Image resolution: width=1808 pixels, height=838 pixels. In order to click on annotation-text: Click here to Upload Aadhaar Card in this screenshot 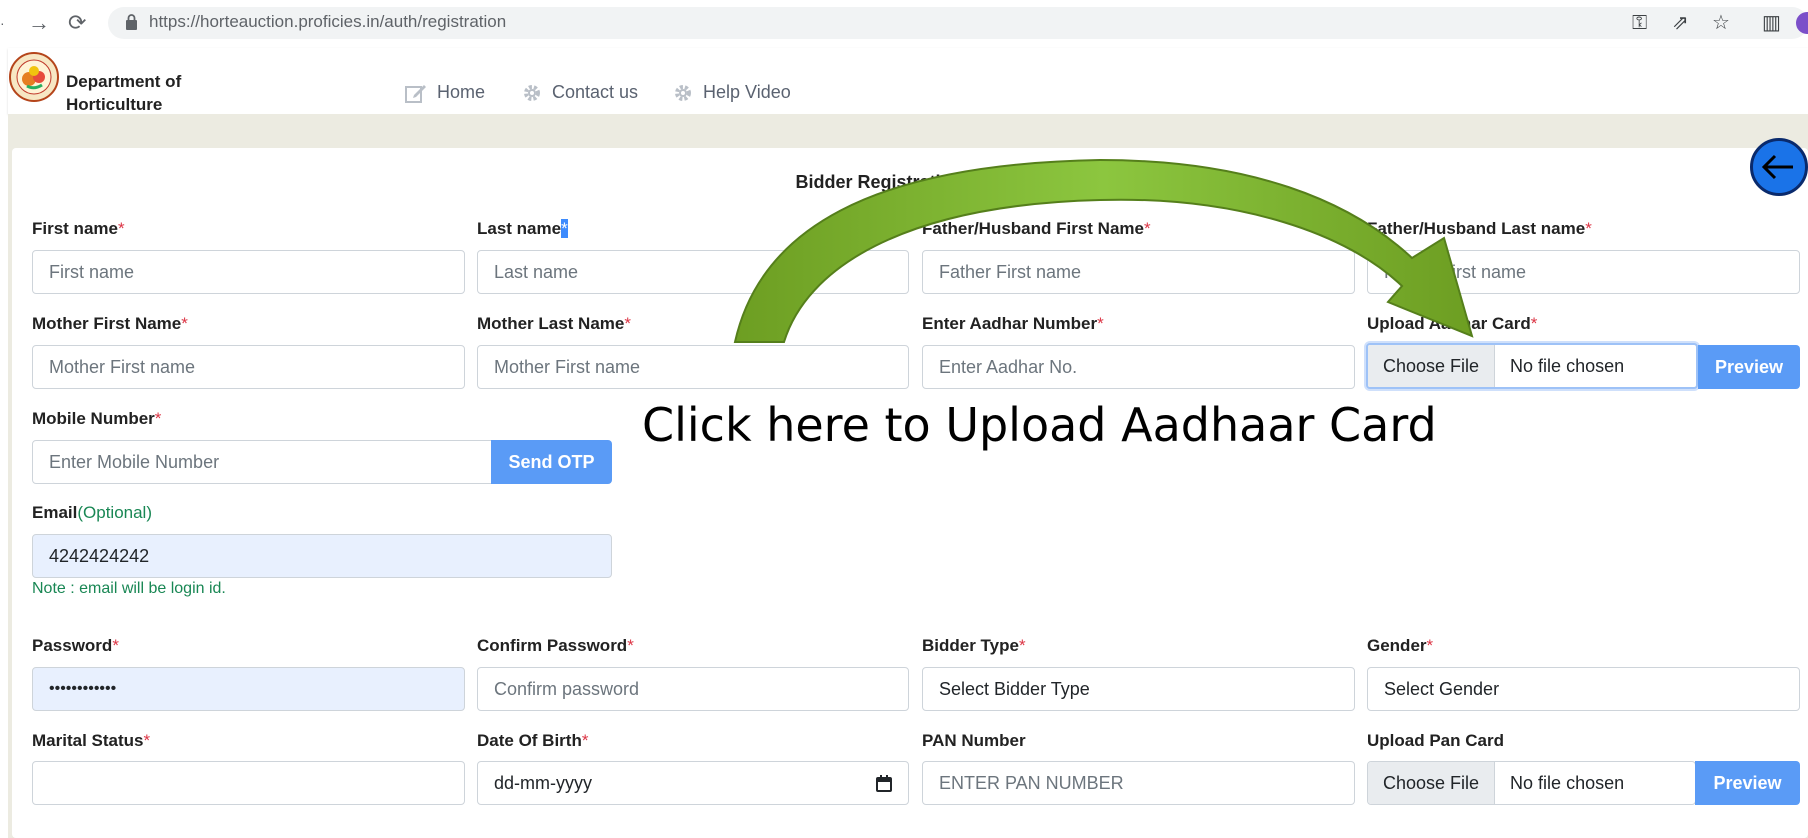, I will do `click(1039, 425)`.